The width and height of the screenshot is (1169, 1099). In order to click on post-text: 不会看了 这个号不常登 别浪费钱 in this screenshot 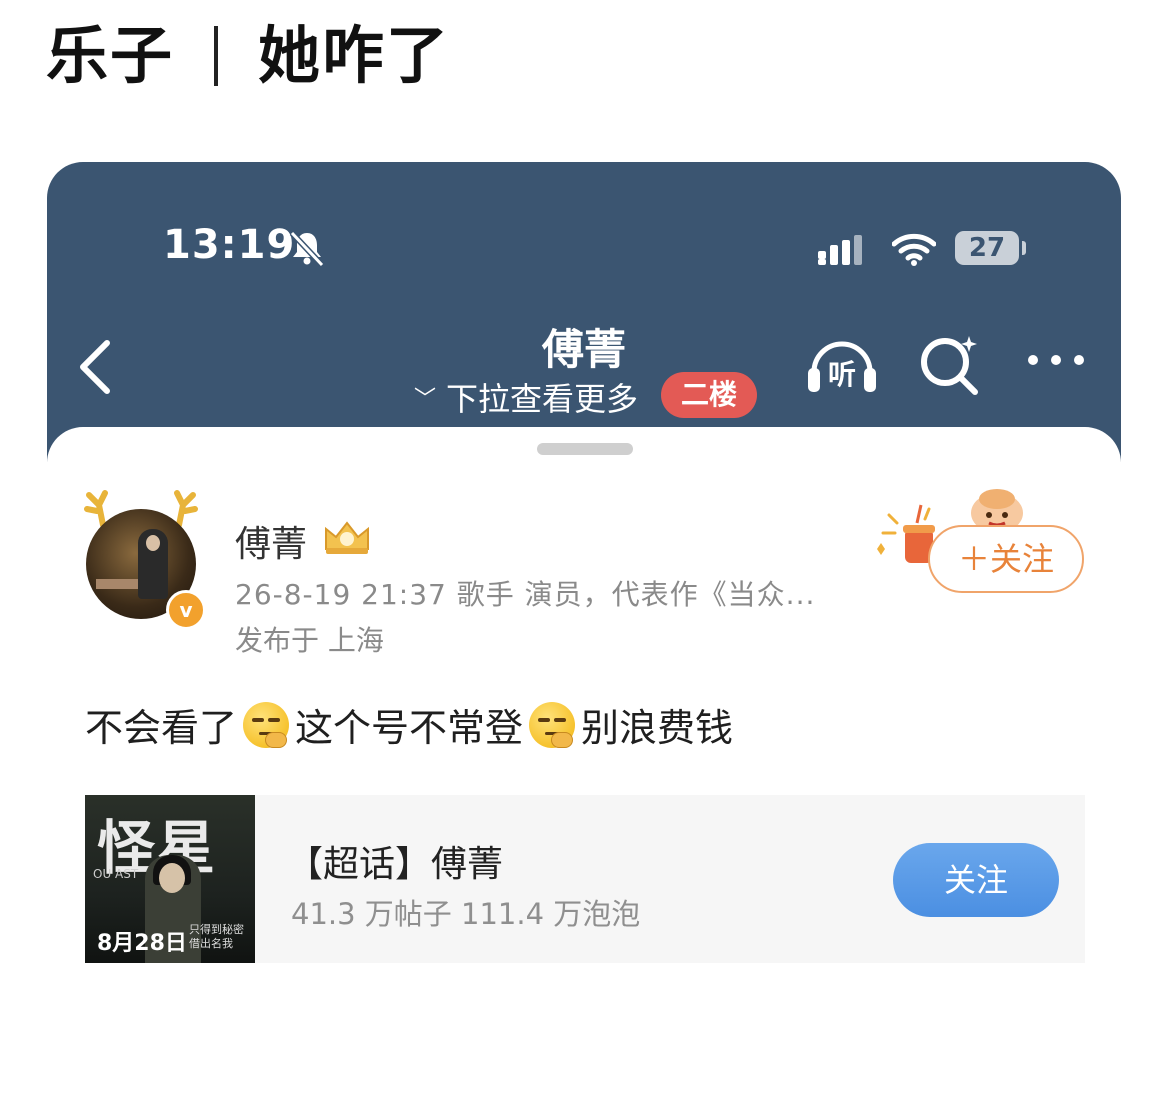, I will do `click(409, 724)`.